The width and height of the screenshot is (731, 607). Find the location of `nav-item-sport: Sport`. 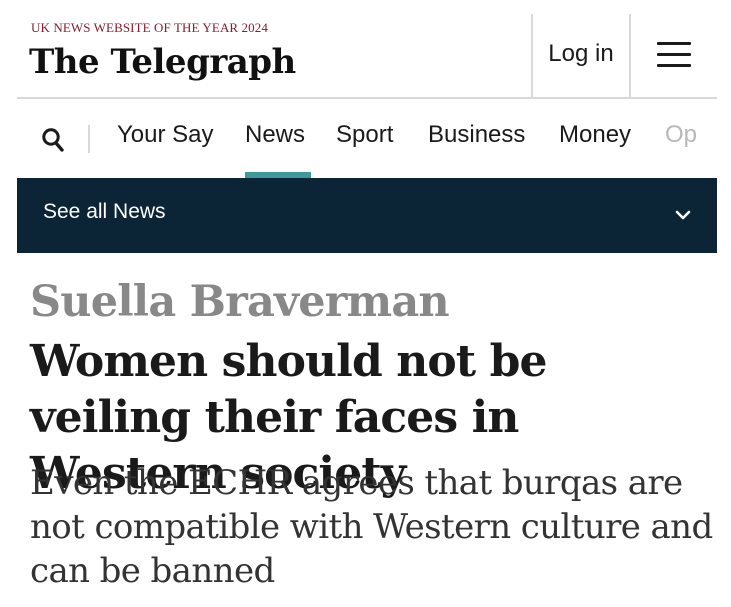

nav-item-sport: Sport is located at coordinates (364, 135).